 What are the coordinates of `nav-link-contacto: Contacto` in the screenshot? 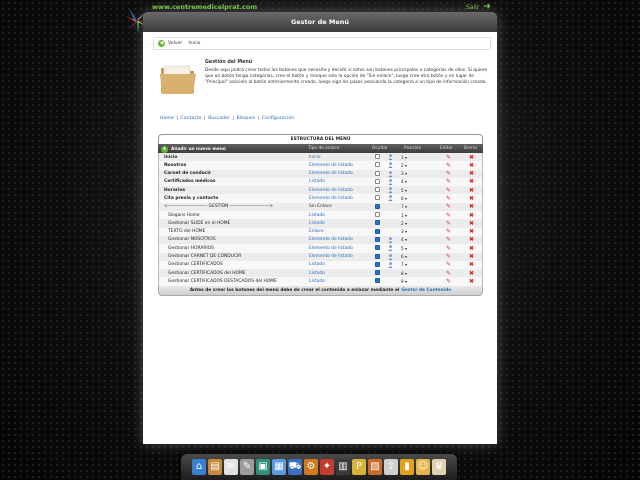 It's located at (190, 118).